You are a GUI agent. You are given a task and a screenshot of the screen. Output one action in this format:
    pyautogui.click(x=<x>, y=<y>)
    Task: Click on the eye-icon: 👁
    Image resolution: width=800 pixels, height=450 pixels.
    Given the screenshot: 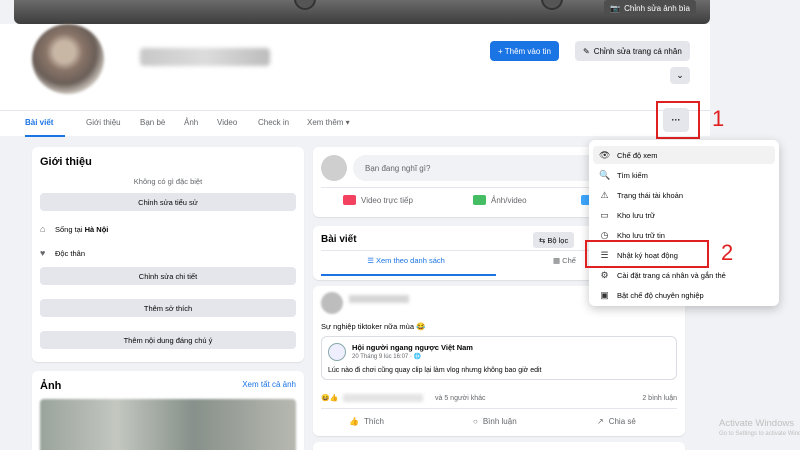 What is the action you would take?
    pyautogui.click(x=605, y=154)
    